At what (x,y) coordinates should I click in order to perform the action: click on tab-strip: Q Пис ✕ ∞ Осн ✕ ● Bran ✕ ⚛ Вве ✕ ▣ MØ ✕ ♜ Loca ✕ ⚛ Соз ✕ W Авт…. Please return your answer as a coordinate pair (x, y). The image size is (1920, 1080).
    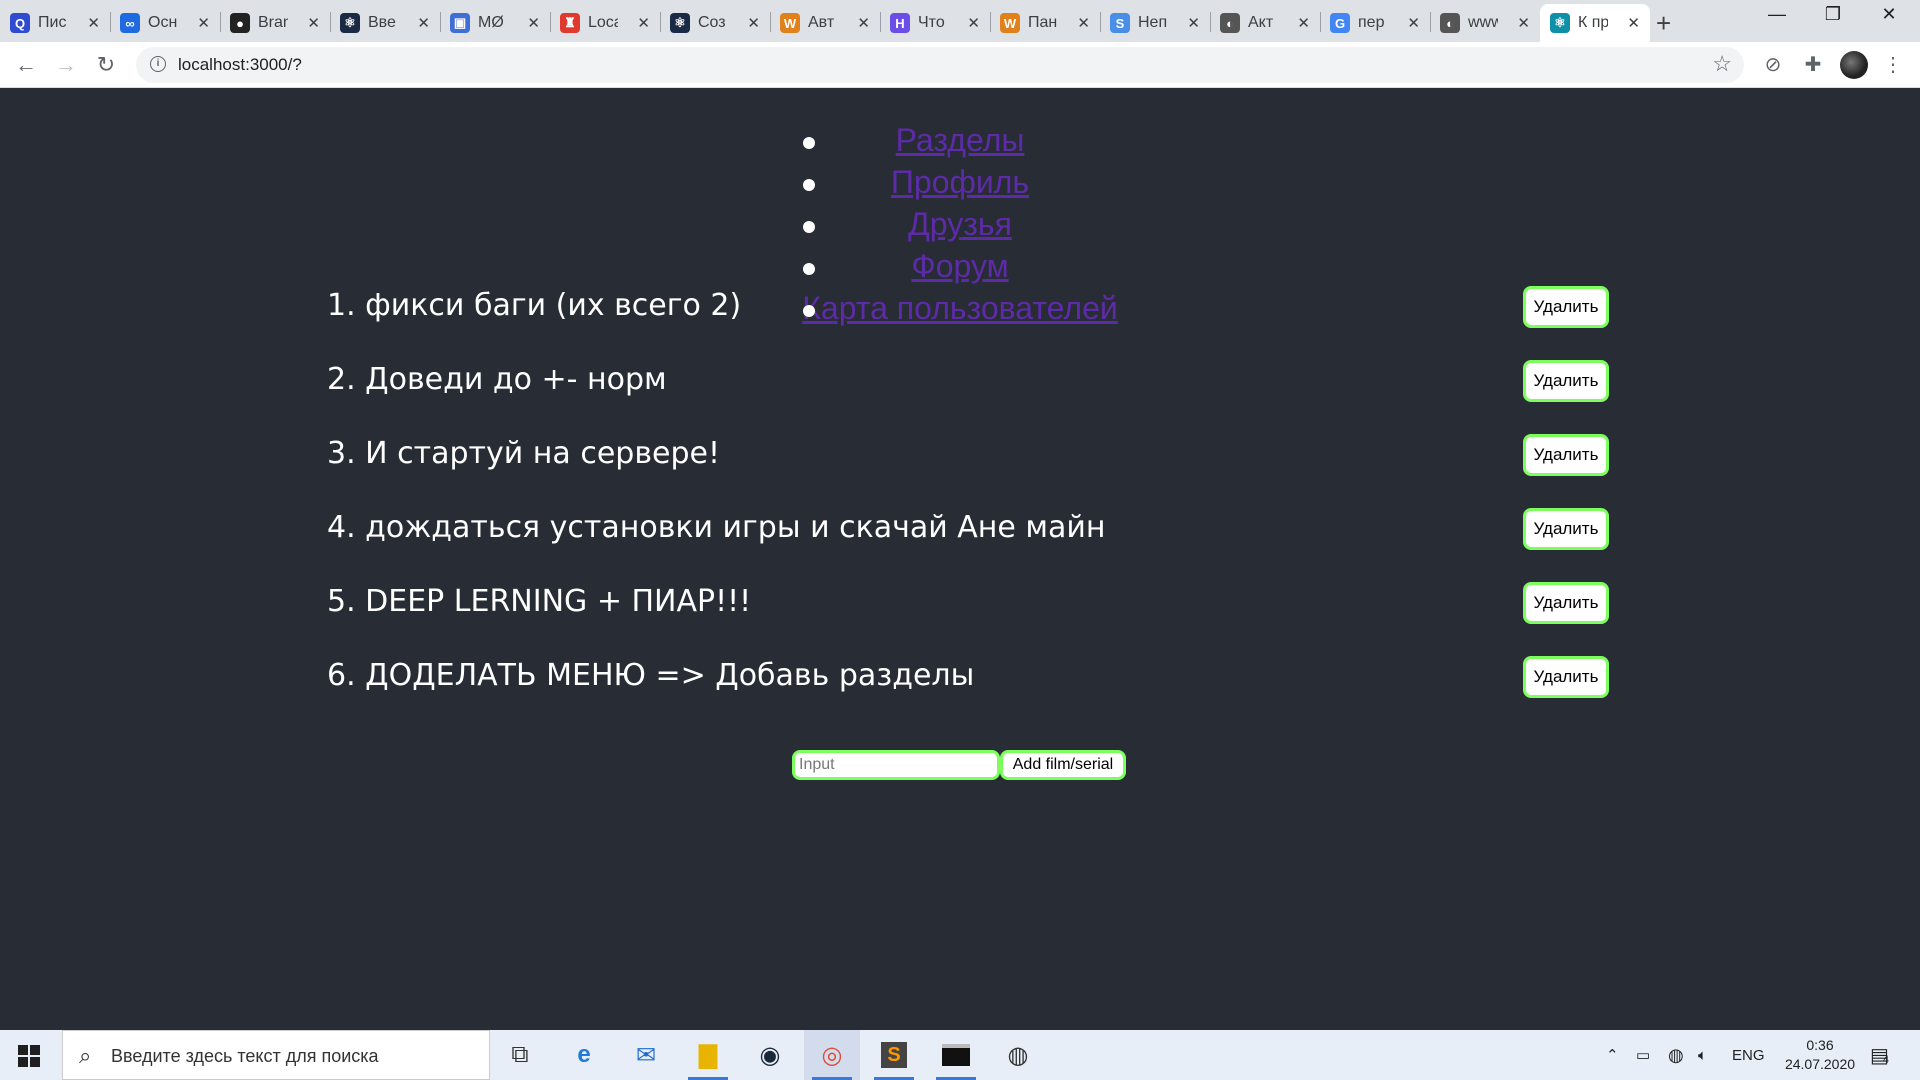
    Looking at the image, I should click on (960, 21).